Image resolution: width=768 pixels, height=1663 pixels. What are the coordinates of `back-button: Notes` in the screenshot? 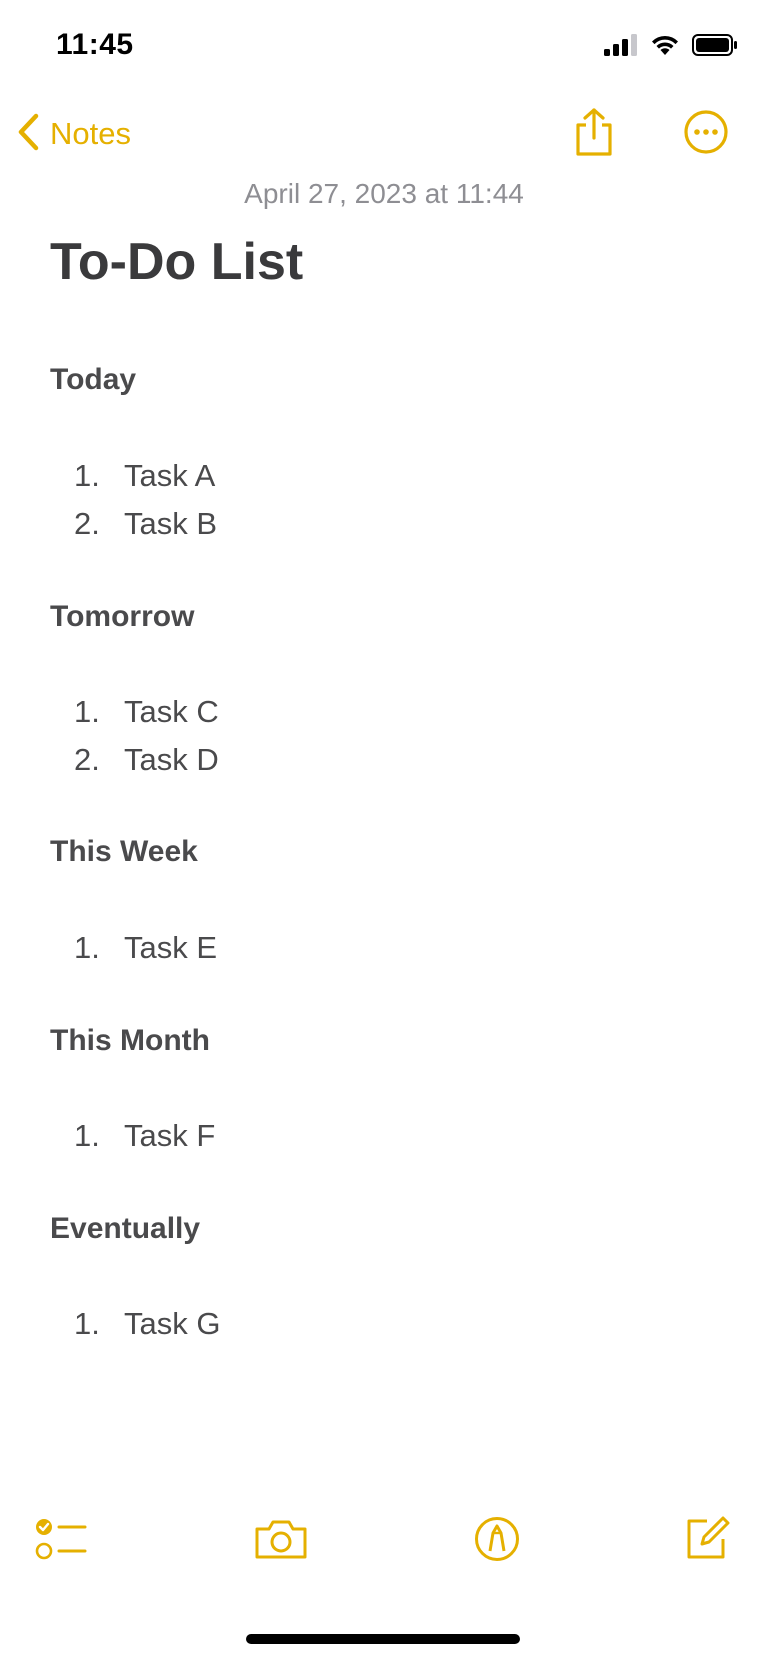 It's located at (73, 134).